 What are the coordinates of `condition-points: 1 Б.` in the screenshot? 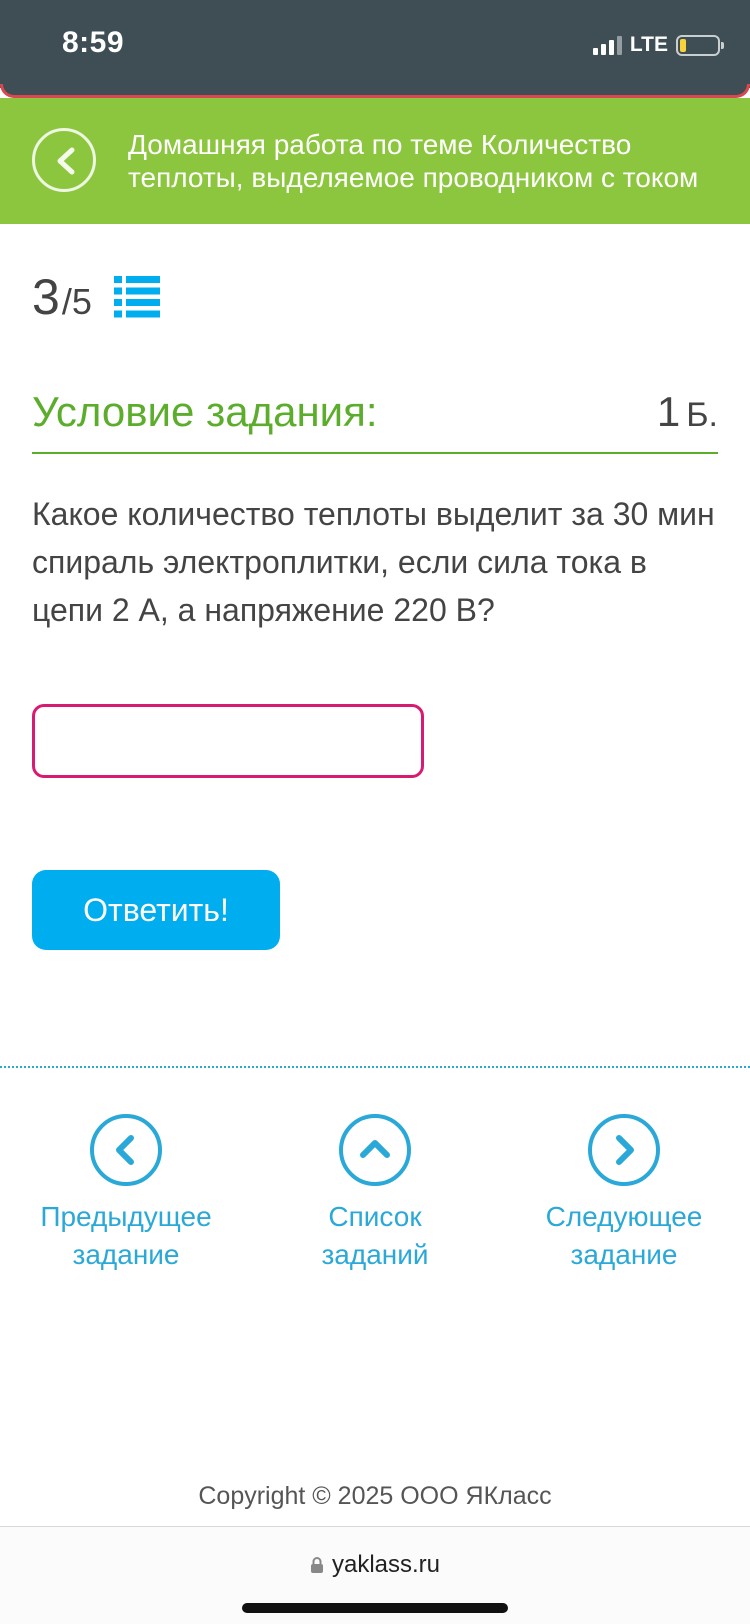 It's located at (687, 412).